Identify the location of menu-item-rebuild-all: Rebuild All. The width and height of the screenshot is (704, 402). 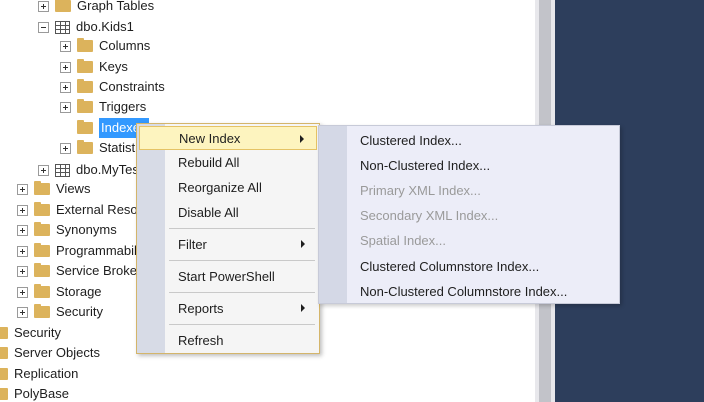
(228, 162).